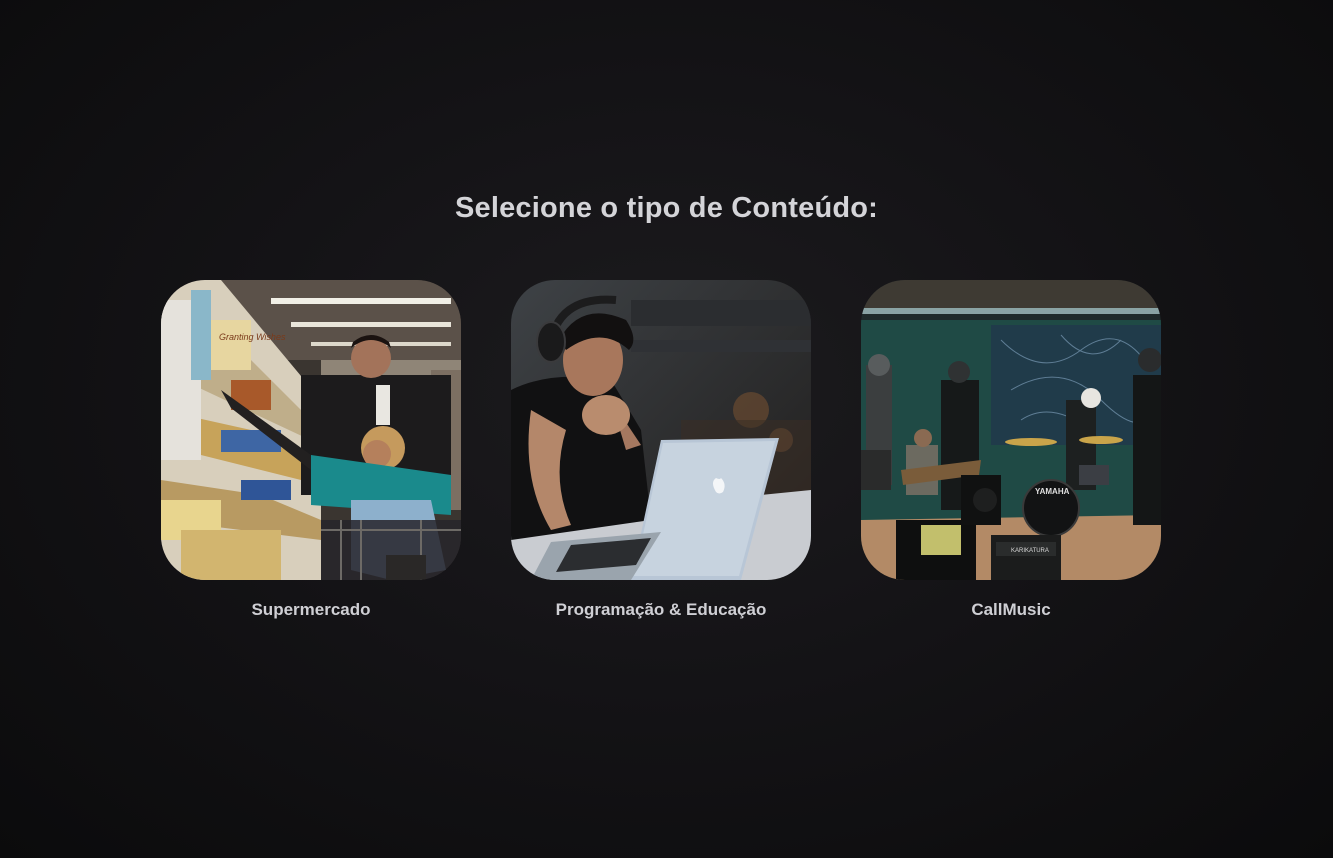 Image resolution: width=1333 pixels, height=858 pixels. I want to click on card-label: Supermercado, so click(311, 610).